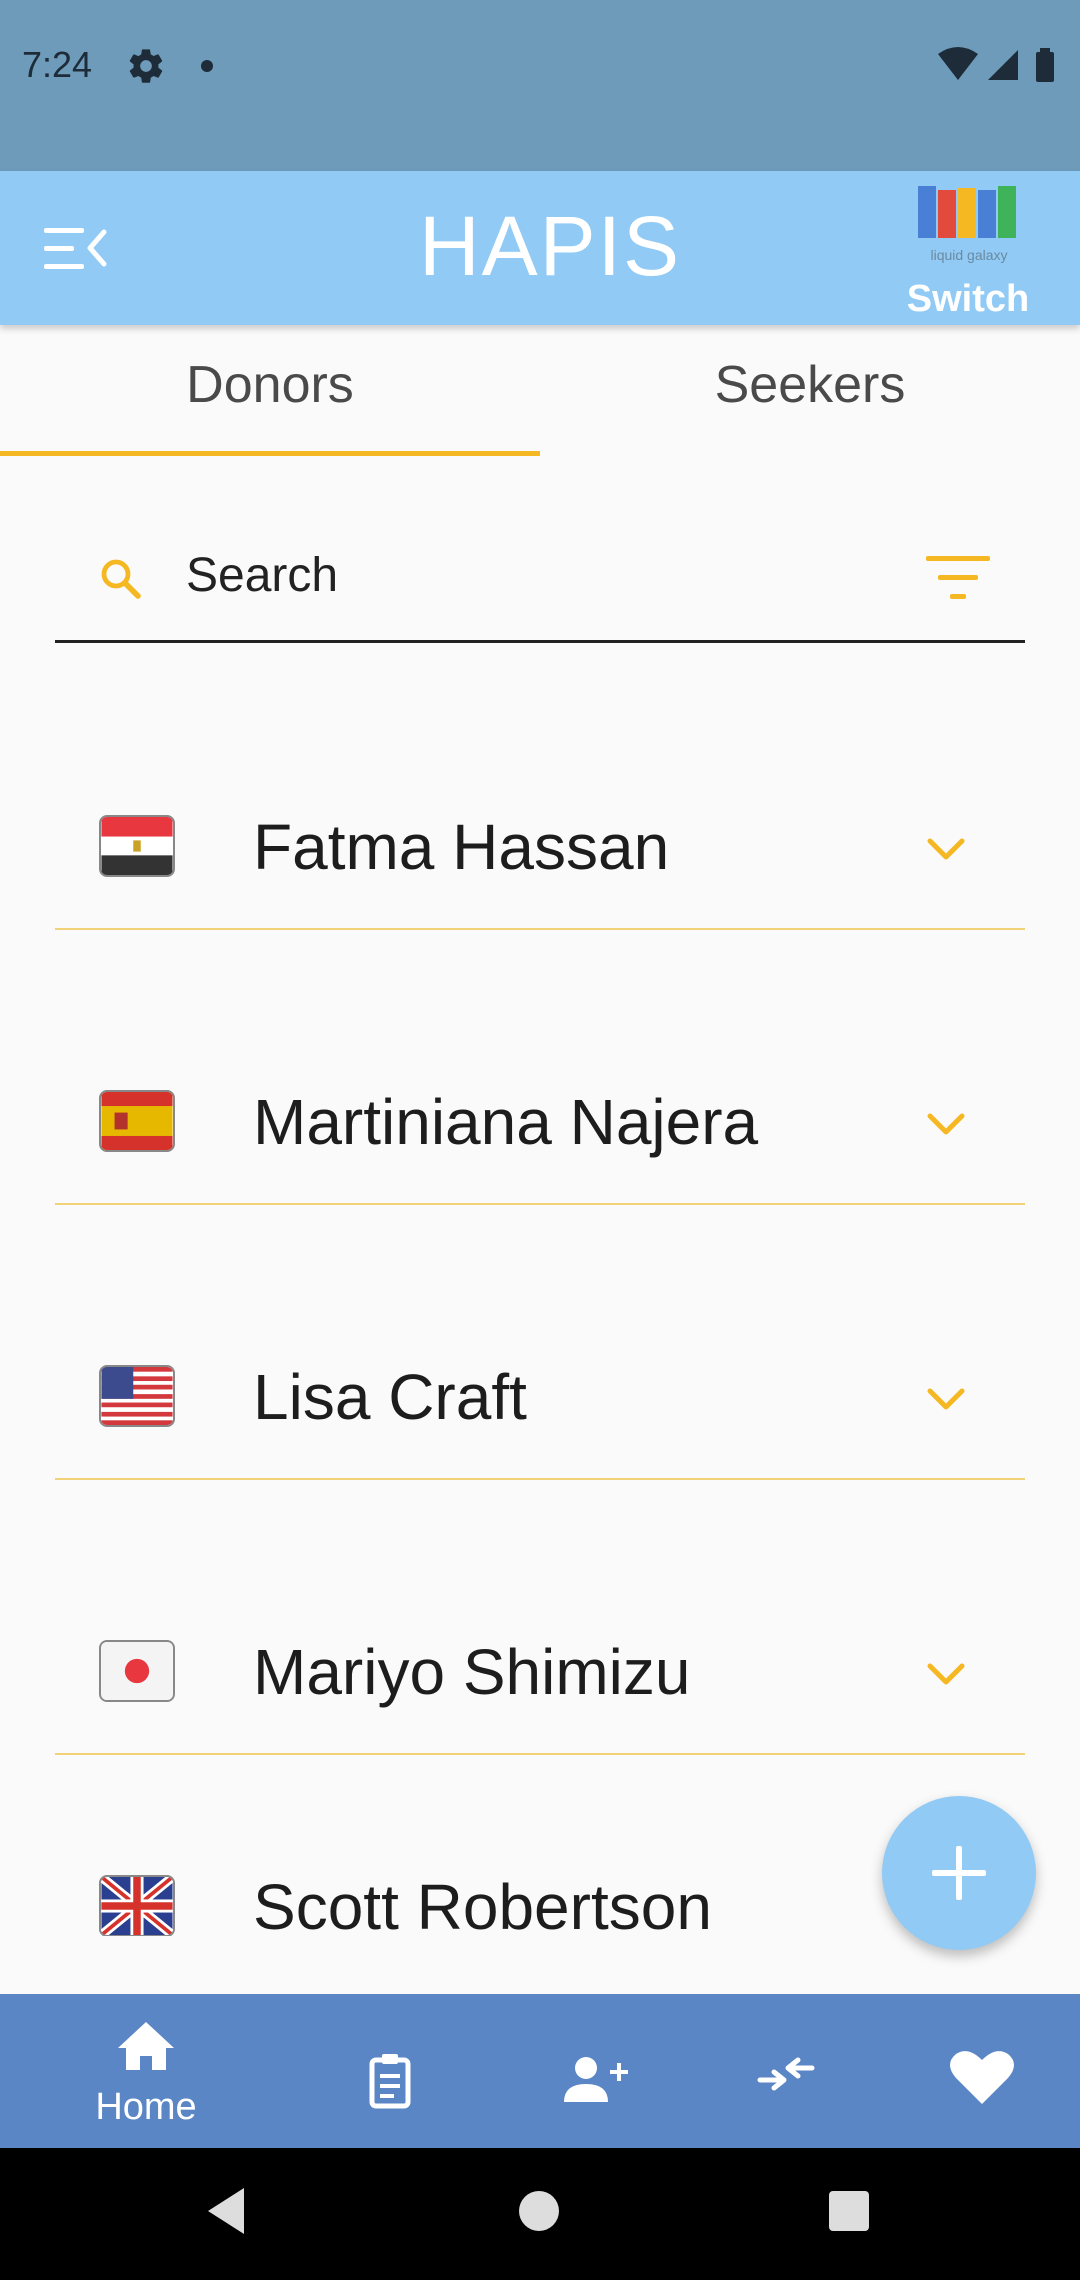 This screenshot has width=1080, height=2280. I want to click on egypt-flag-icon, so click(137, 846).